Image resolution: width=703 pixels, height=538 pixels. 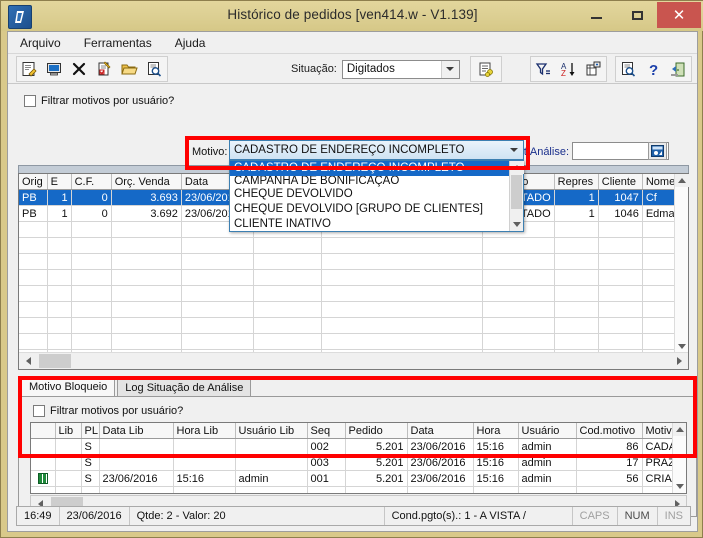 I want to click on minimize-button, so click(x=596, y=15).